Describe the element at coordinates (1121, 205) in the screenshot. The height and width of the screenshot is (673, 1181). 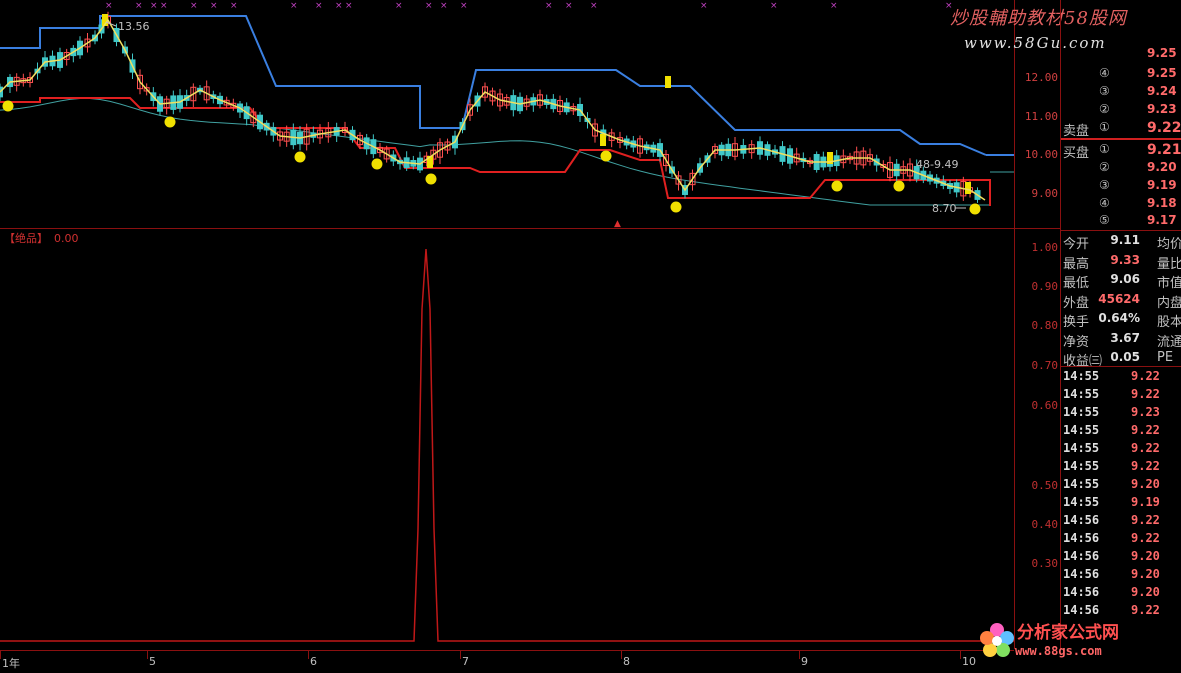
I see `bid-row-4: ④ 9.18` at that location.